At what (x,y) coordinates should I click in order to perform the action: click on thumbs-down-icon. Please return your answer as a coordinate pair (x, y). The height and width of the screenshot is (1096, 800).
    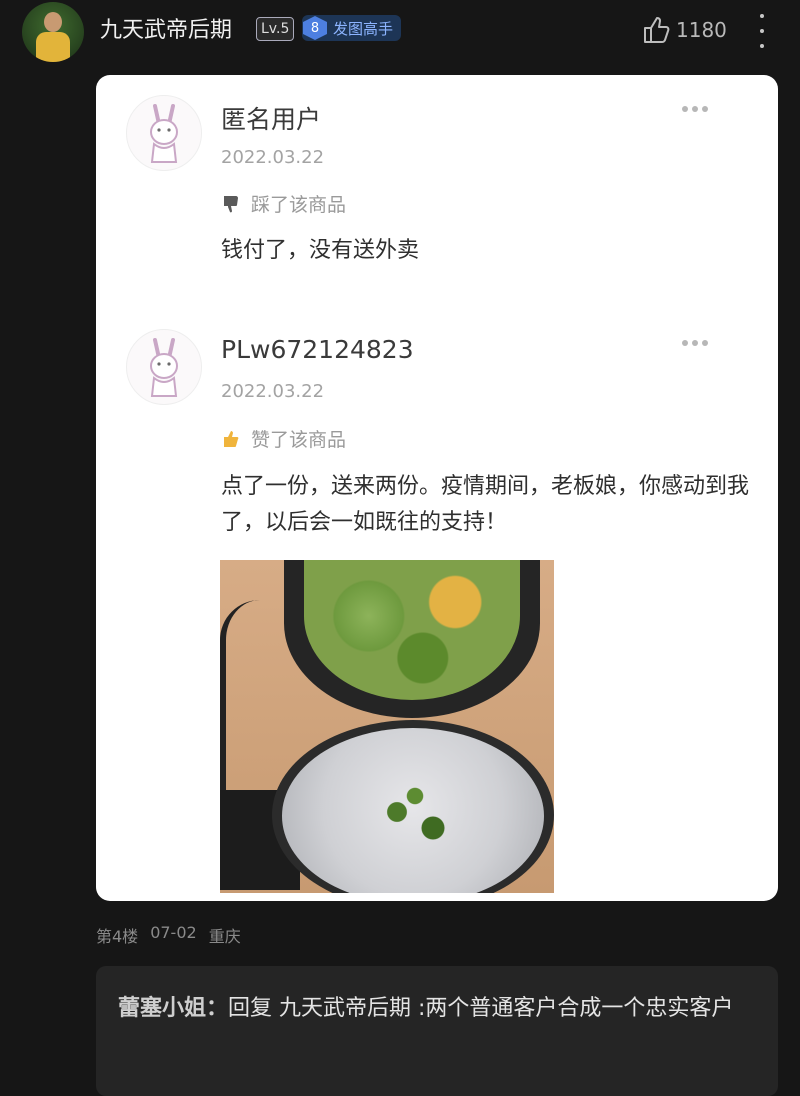
    Looking at the image, I should click on (231, 203).